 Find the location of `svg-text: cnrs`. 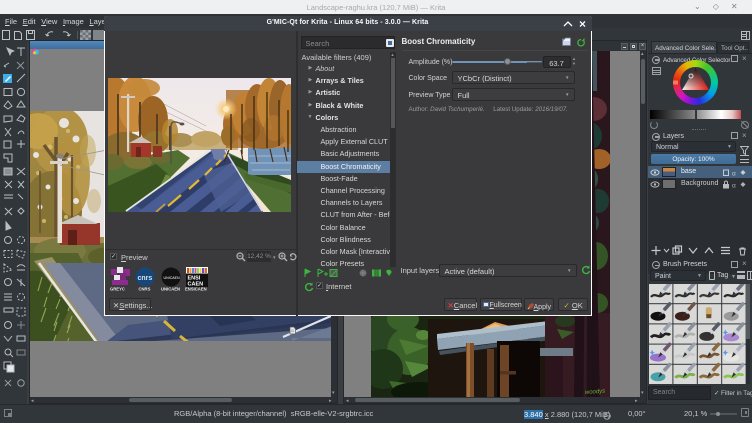

svg-text: cnrs is located at coordinates (145, 278).